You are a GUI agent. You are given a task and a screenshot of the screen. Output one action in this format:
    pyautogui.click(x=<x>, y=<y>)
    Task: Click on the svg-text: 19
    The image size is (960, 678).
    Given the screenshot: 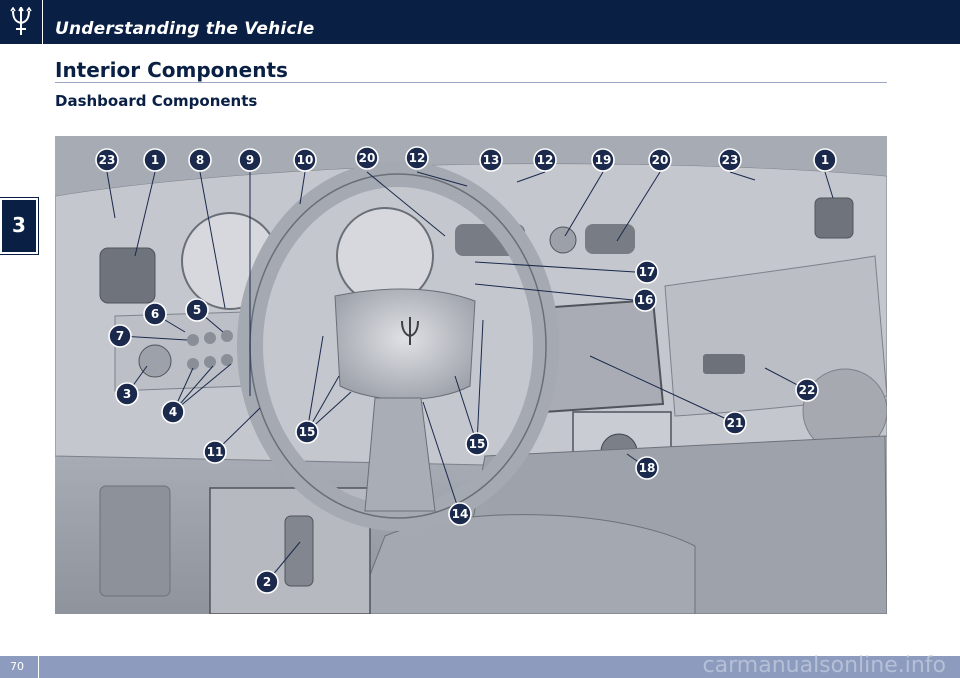 What is the action you would take?
    pyautogui.click(x=603, y=160)
    